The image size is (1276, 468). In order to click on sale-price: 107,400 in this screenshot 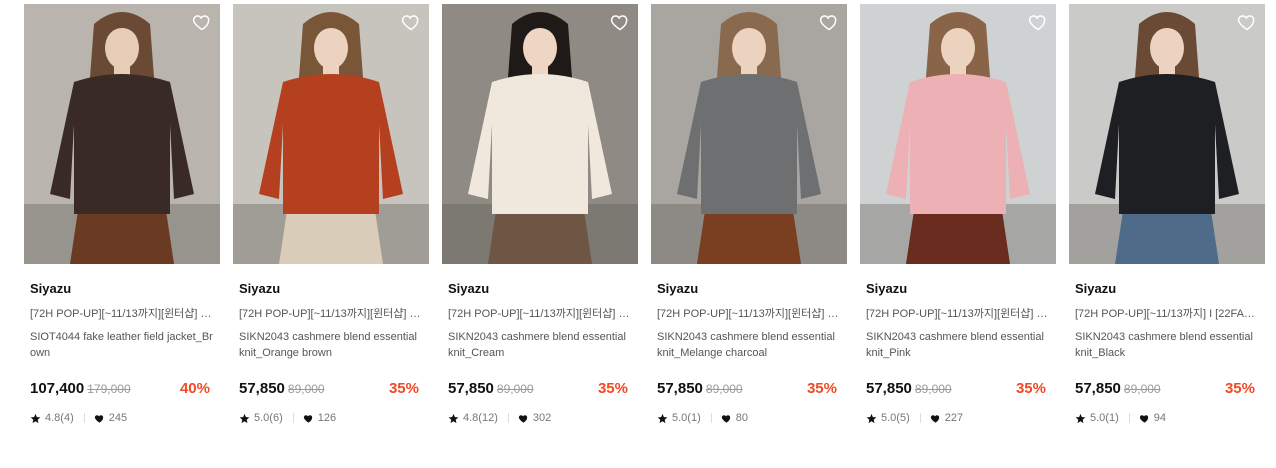, I will do `click(57, 388)`.